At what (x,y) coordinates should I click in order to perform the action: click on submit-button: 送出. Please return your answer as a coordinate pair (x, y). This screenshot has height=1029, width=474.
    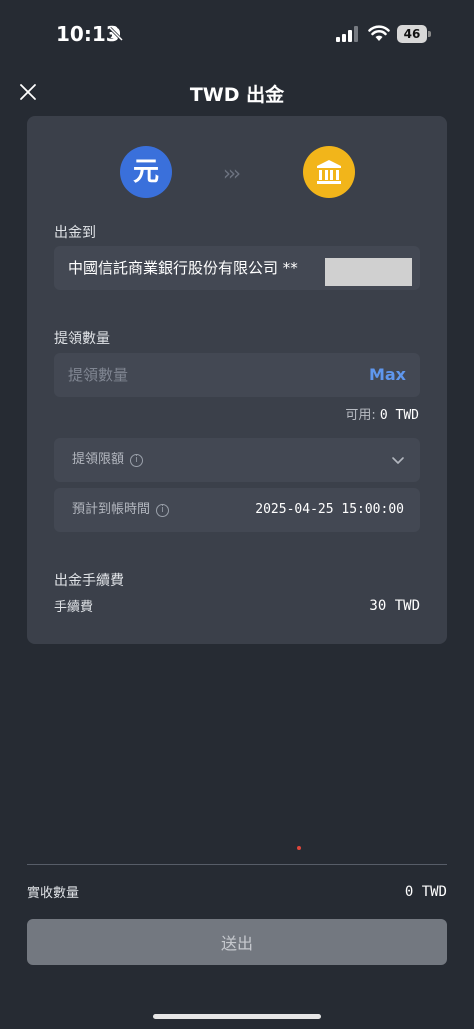
    Looking at the image, I should click on (237, 942).